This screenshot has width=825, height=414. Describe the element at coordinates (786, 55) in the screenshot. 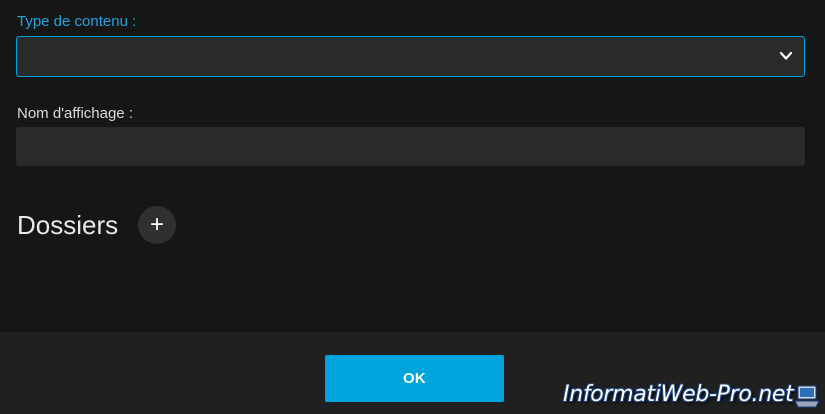

I see `chevron-down-icon` at that location.